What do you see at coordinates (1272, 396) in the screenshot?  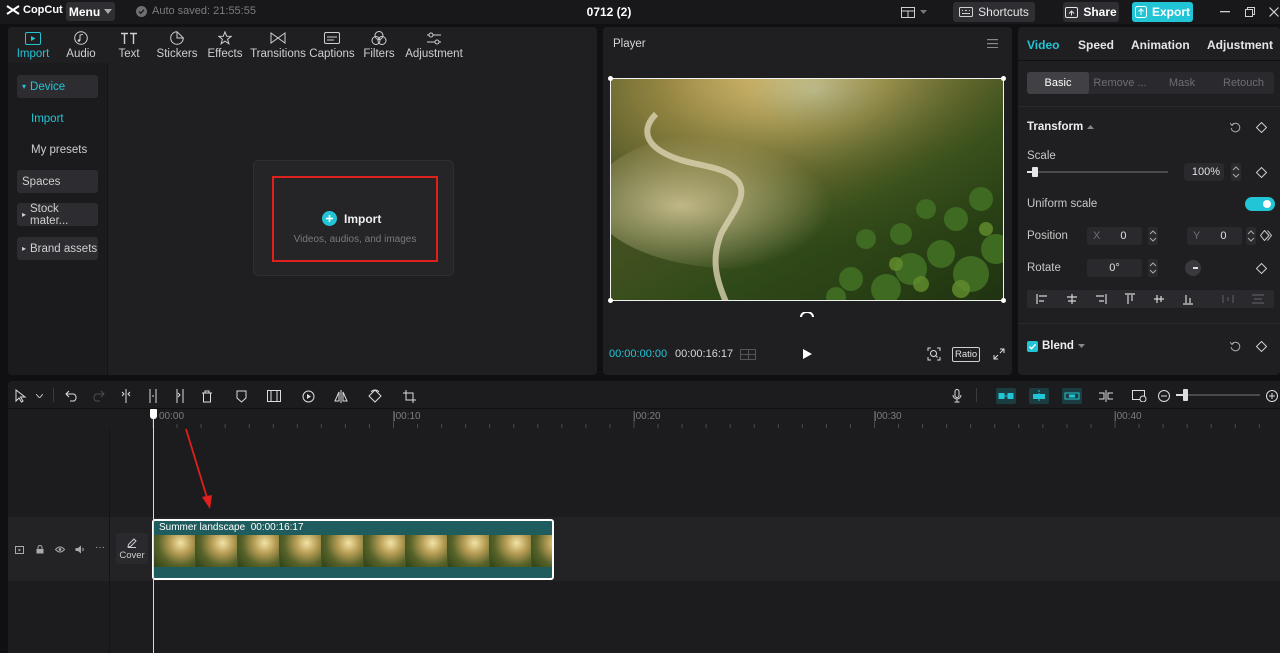 I see `zoom-in-button` at bounding box center [1272, 396].